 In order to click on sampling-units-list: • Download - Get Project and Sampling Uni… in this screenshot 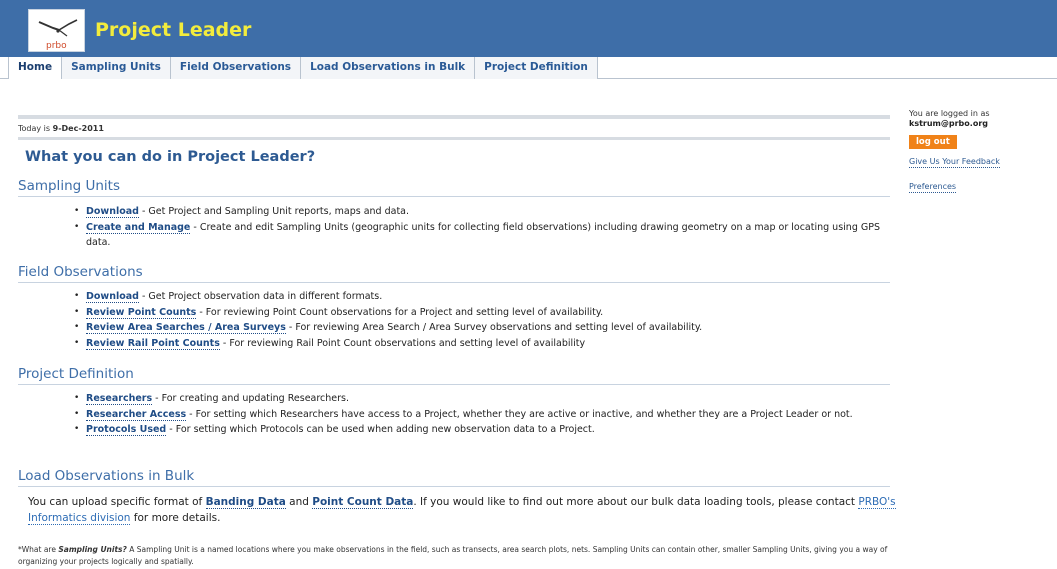, I will do `click(480, 227)`.